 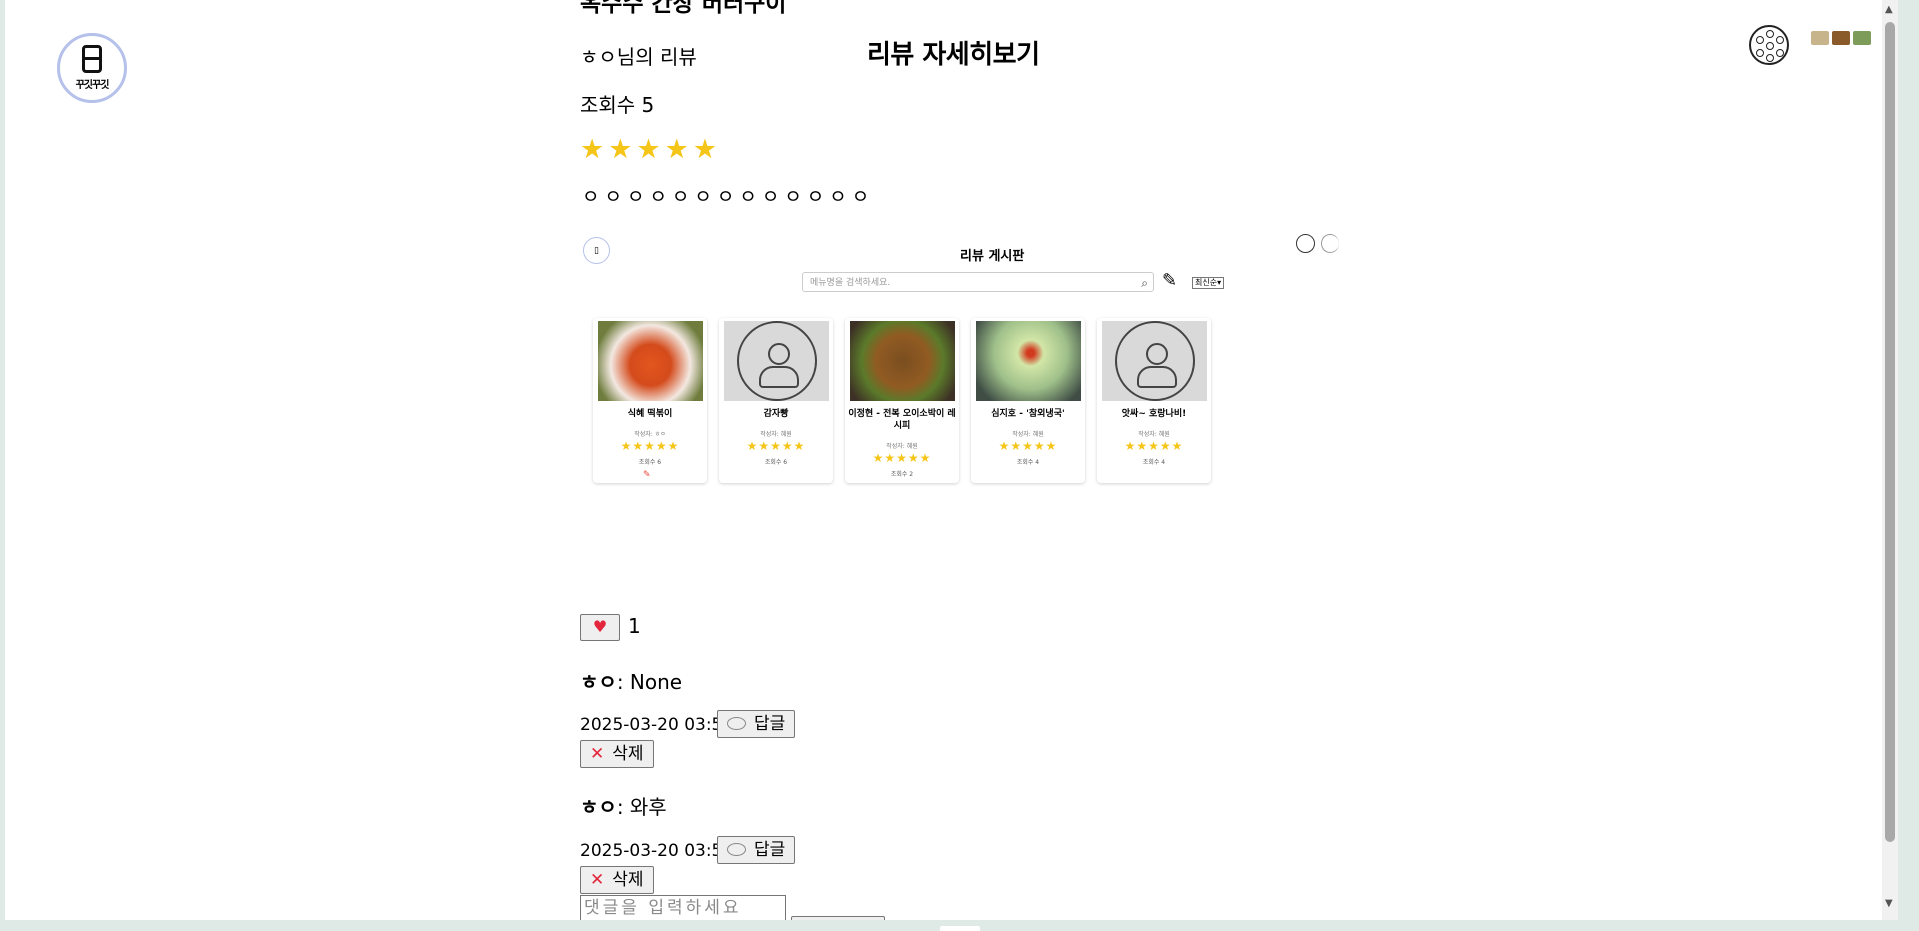 I want to click on inner-sort-select: 최신순▾, so click(x=1208, y=283).